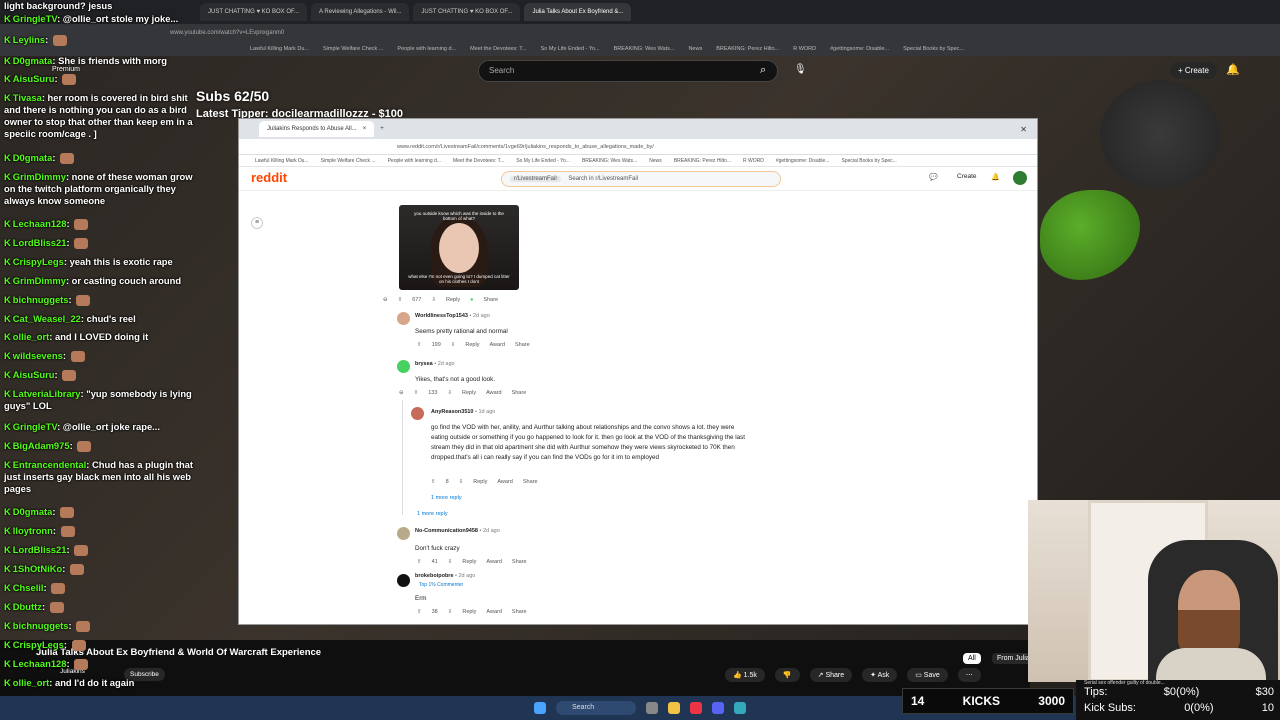 This screenshot has width=1280, height=720. I want to click on bookmark: News, so click(655, 161).